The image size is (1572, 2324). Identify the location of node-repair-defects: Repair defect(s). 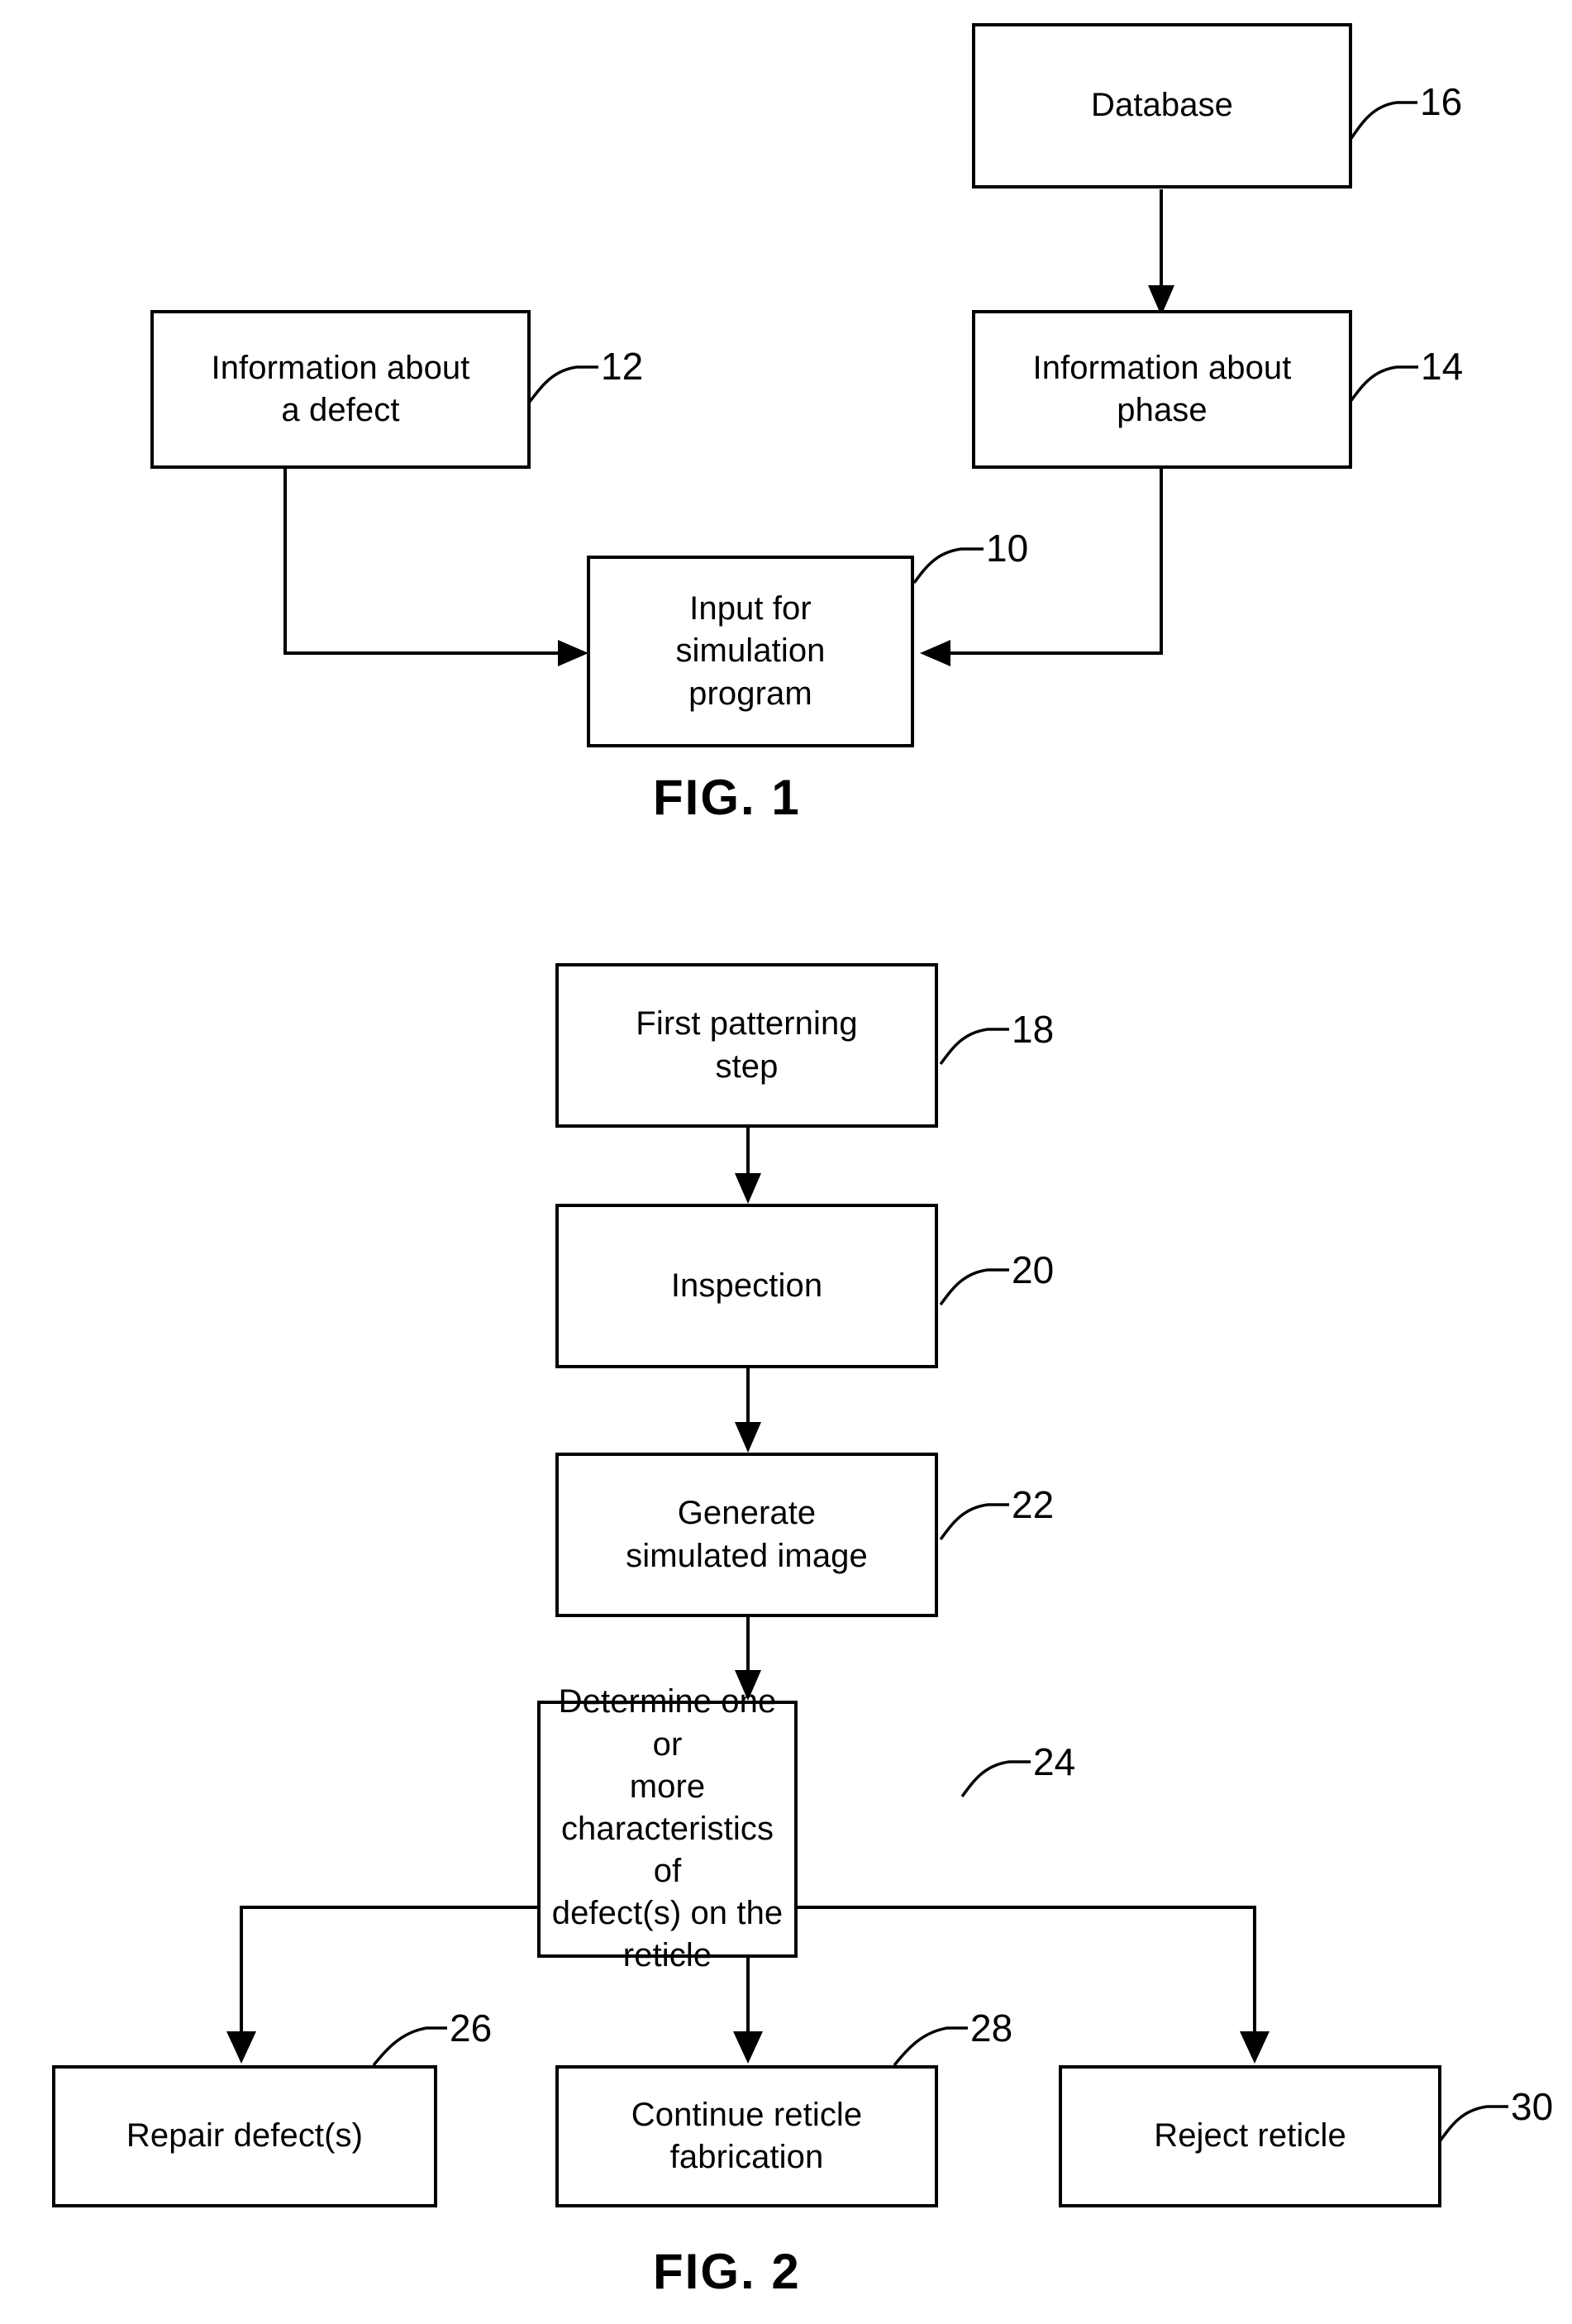
(244, 2136).